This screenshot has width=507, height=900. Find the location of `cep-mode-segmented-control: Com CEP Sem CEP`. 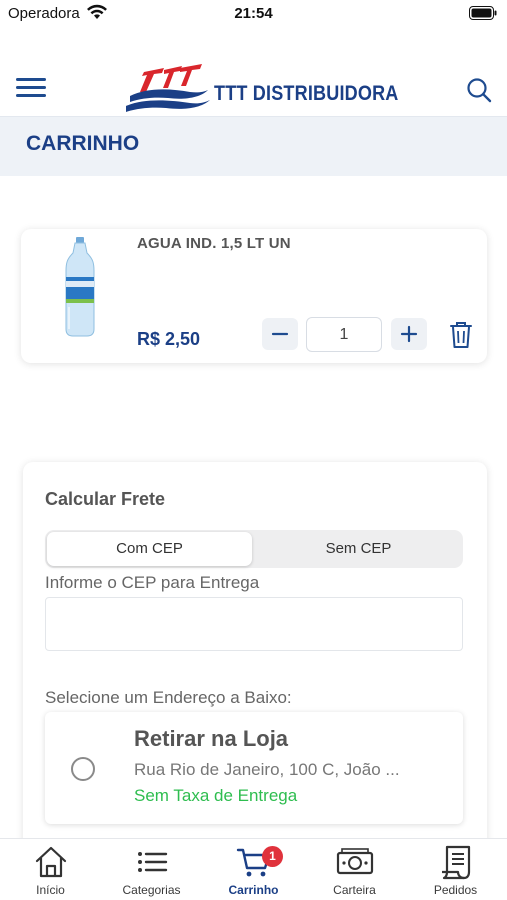

cep-mode-segmented-control: Com CEP Sem CEP is located at coordinates (254, 549).